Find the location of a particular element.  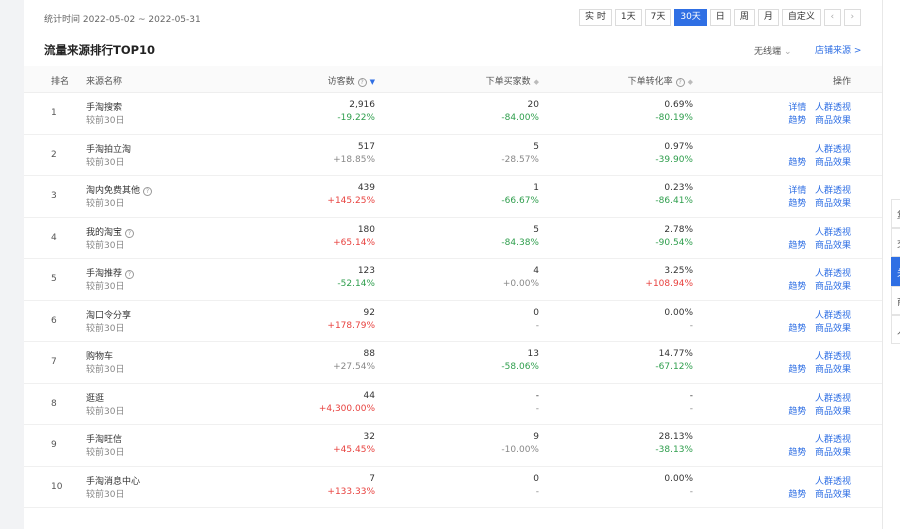

sort-desc-icon: ▼ is located at coordinates (372, 82).